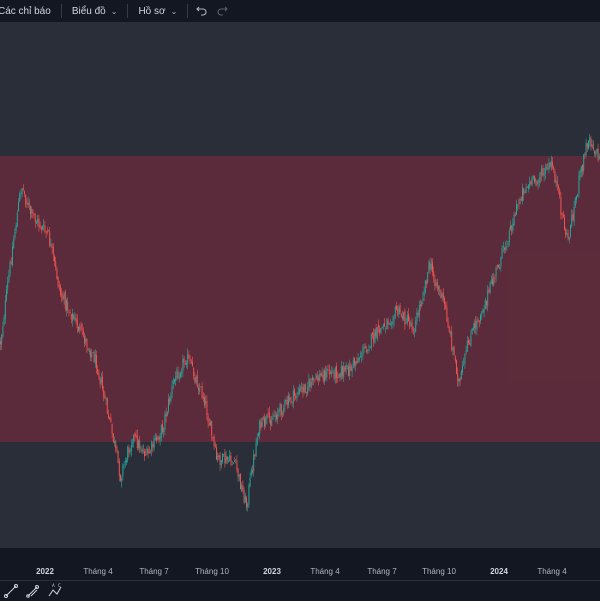 Image resolution: width=600 pixels, height=601 pixels. What do you see at coordinates (55, 591) in the screenshot?
I see `abcd-pattern-tool: A C` at bounding box center [55, 591].